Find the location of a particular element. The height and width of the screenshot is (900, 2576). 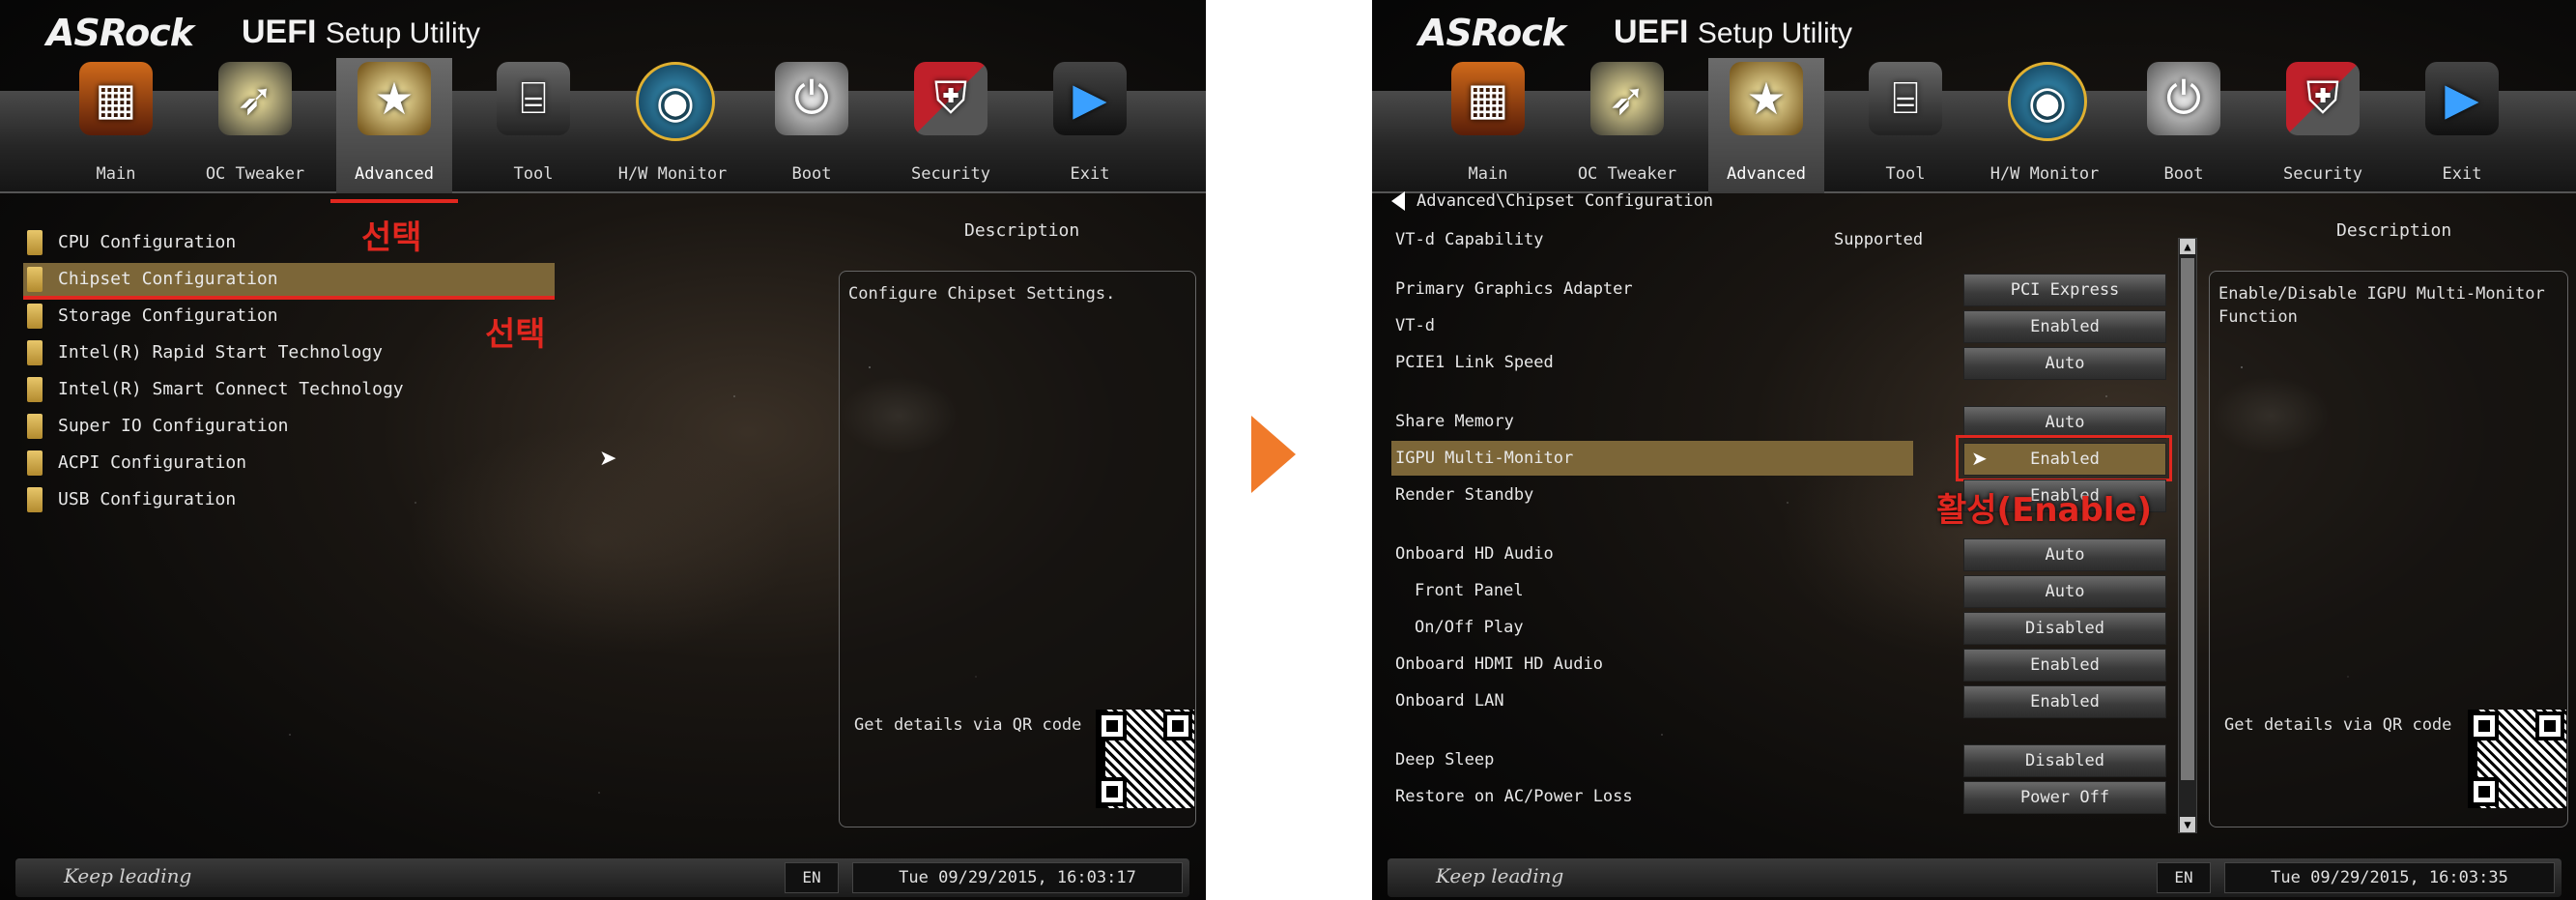

description-text: Configure Chipset Settings. is located at coordinates (982, 294).